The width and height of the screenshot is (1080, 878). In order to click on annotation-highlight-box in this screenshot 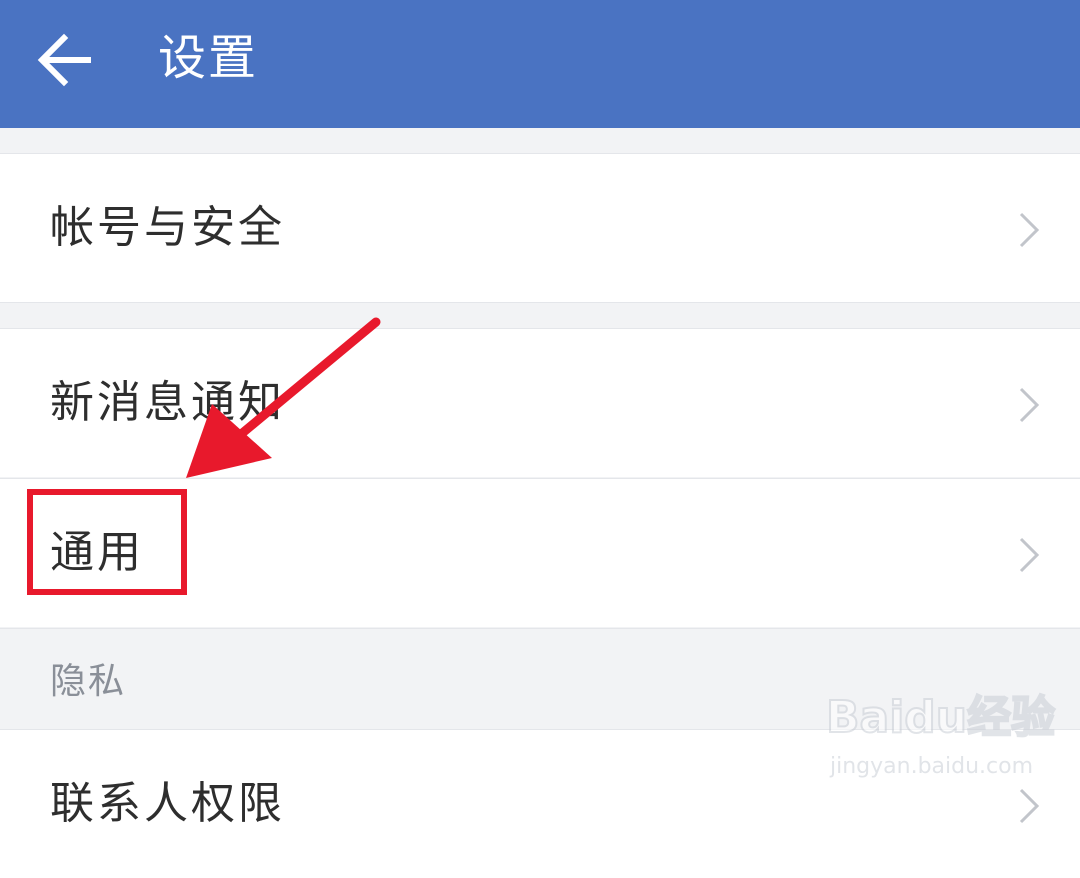, I will do `click(107, 542)`.